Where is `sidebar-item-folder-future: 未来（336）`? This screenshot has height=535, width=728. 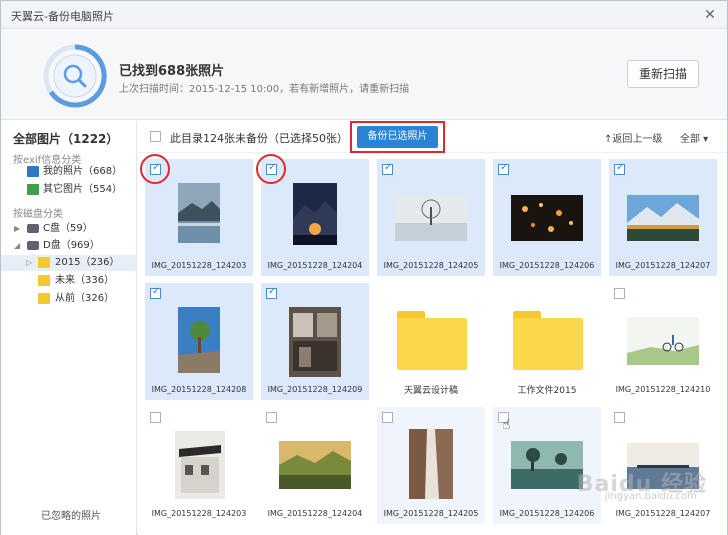 sidebar-item-folder-future: 未来（336） is located at coordinates (68, 281).